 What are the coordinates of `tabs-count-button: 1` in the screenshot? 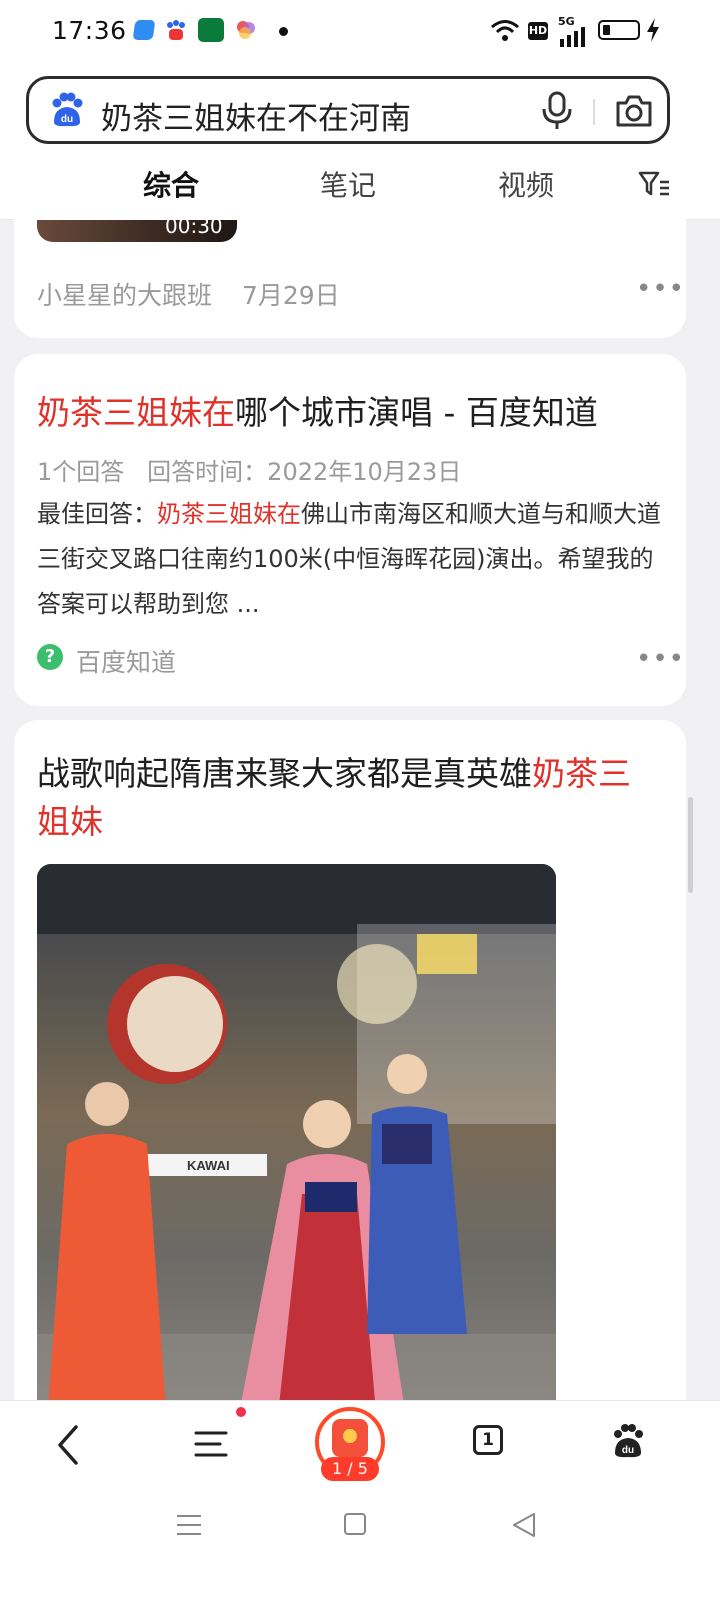 It's located at (488, 1440).